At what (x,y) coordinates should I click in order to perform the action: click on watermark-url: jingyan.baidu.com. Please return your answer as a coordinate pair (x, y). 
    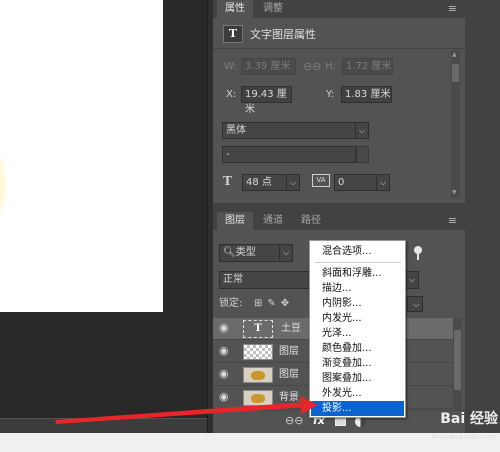
    Looking at the image, I should click on (463, 437).